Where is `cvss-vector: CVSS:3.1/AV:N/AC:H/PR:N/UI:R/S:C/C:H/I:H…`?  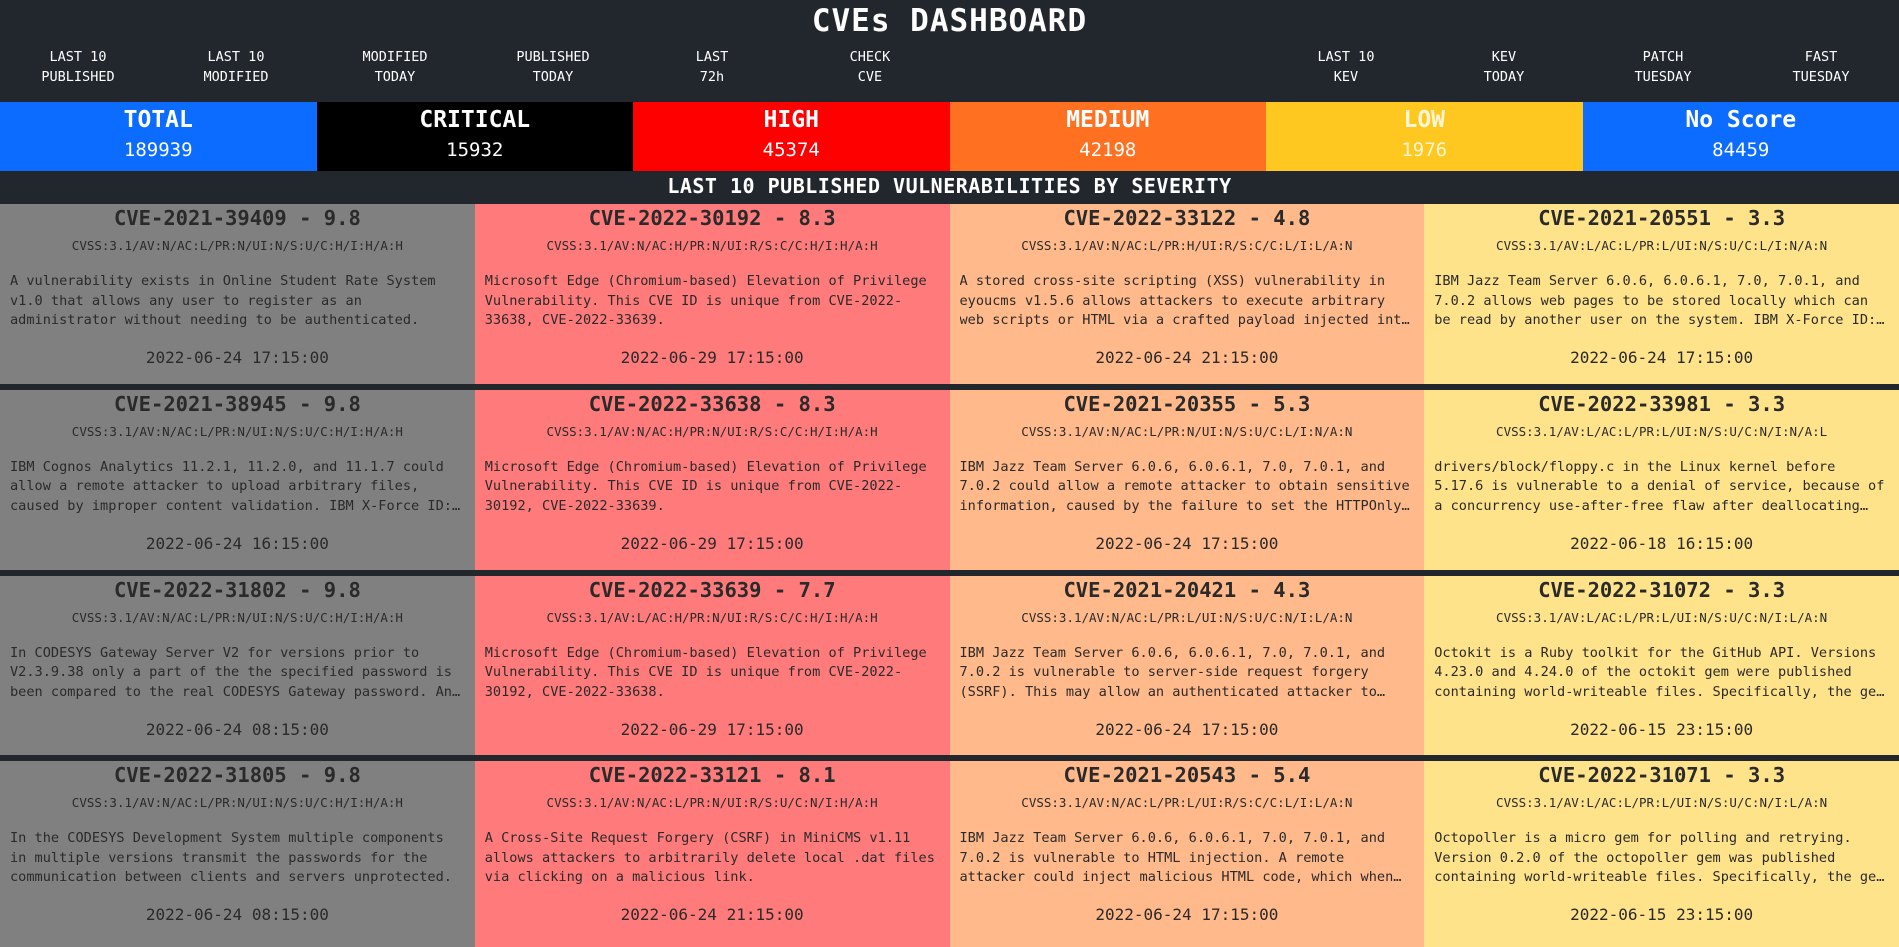
cvss-vector: CVSS:3.1/AV:N/AC:H/PR:N/UI:R/S:C/C:H/I:H… is located at coordinates (712, 431).